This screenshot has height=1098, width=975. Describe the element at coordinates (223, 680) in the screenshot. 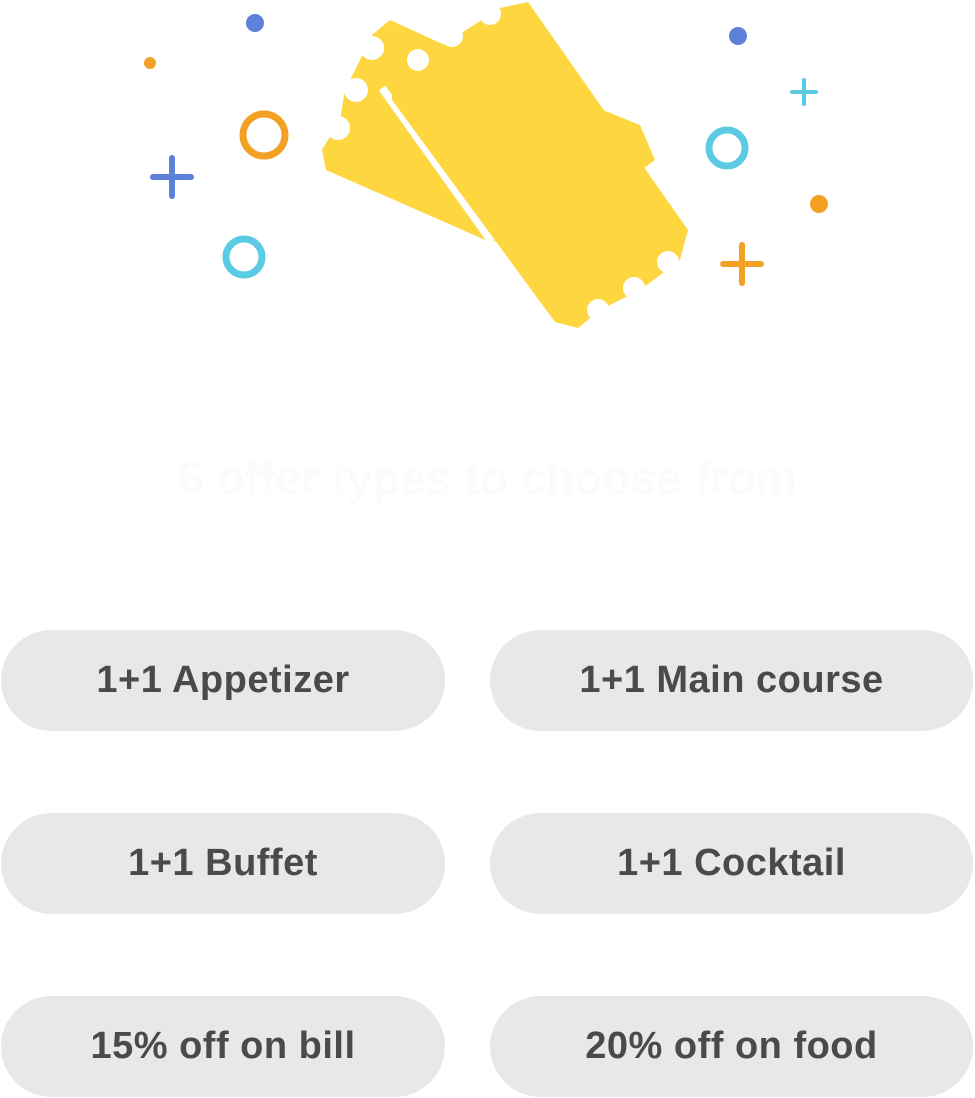

I see `offer-option-appetizer: 1+1 Appetizer` at that location.